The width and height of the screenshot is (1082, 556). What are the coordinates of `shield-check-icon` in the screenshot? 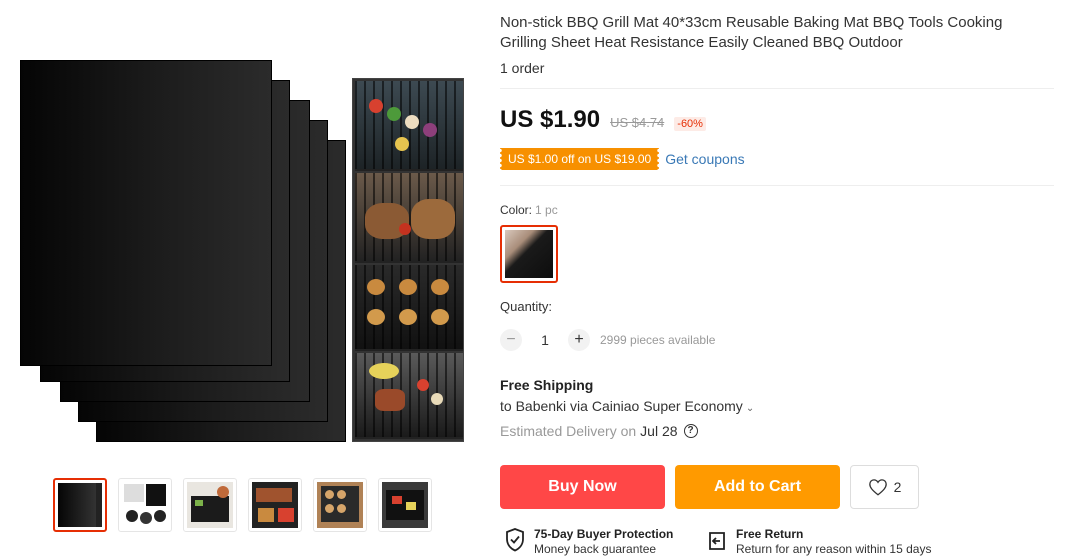 It's located at (515, 540).